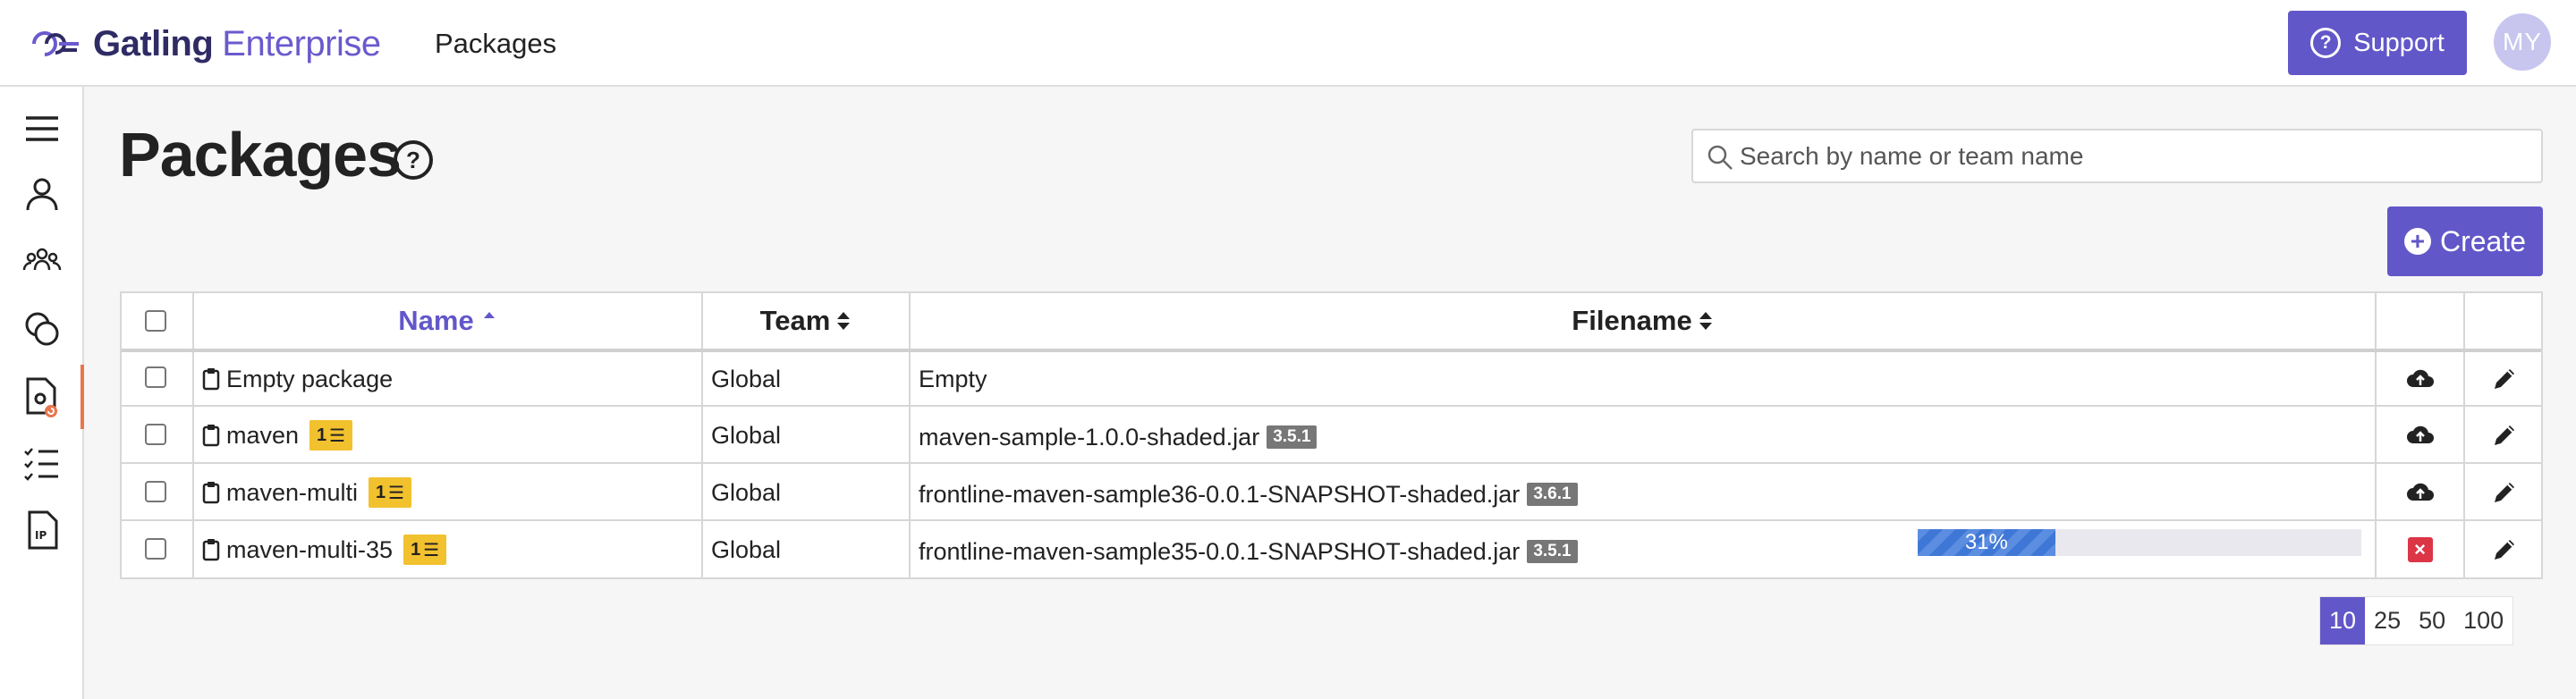 This screenshot has height=699, width=2576. What do you see at coordinates (2483, 620) in the screenshot?
I see `page-size-100: 100` at bounding box center [2483, 620].